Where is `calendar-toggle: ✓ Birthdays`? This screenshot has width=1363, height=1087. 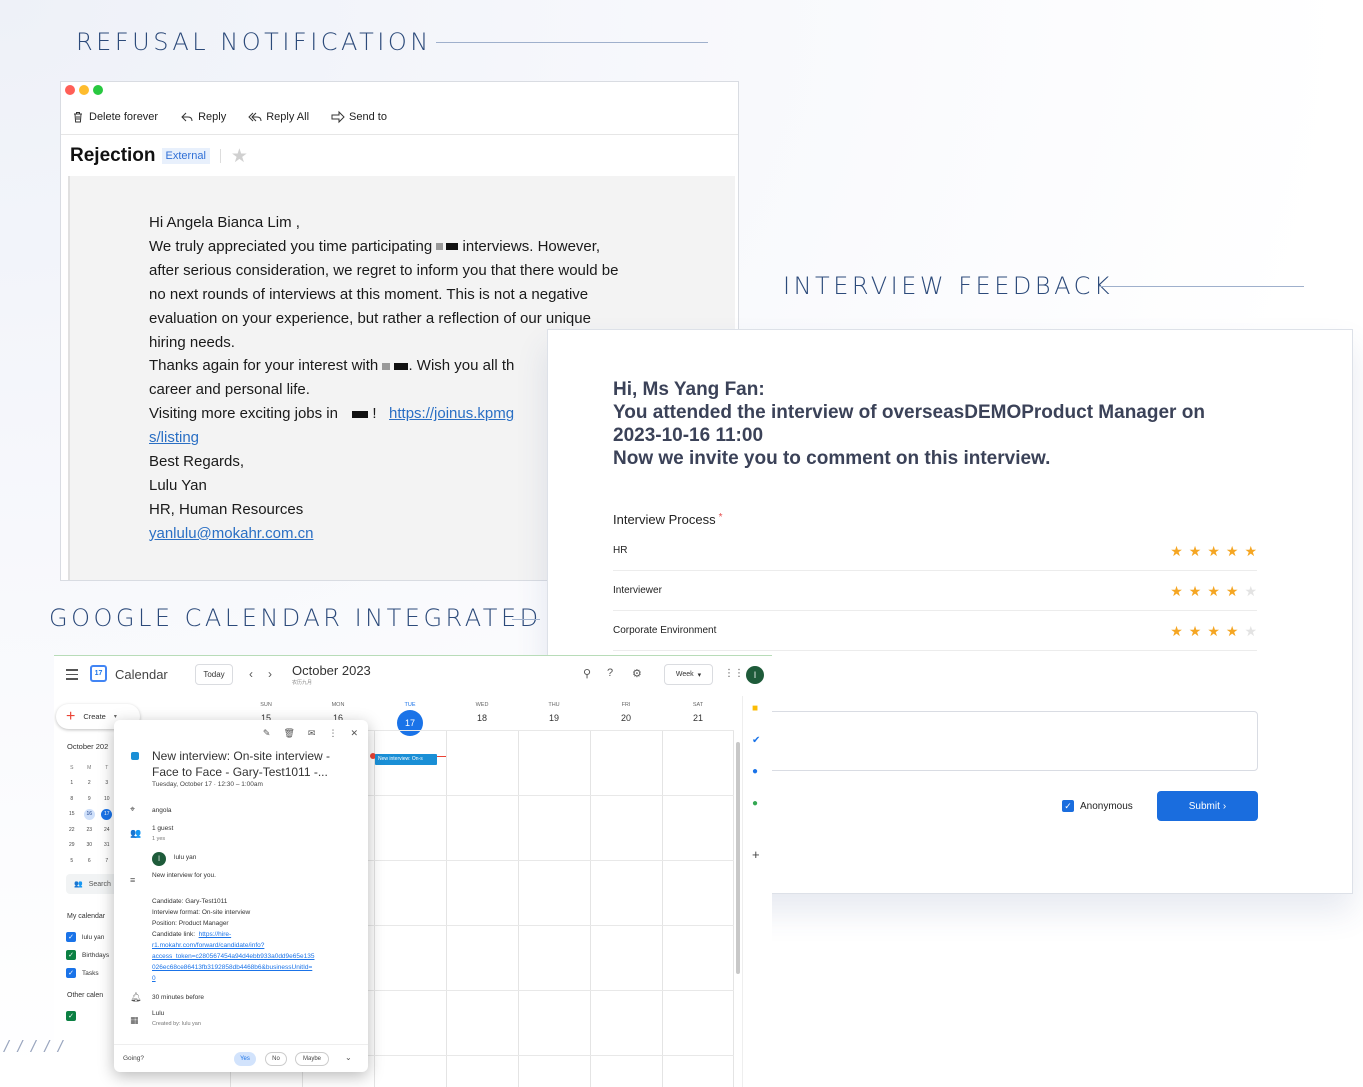
calendar-toggle: ✓ Birthdays is located at coordinates (87, 955).